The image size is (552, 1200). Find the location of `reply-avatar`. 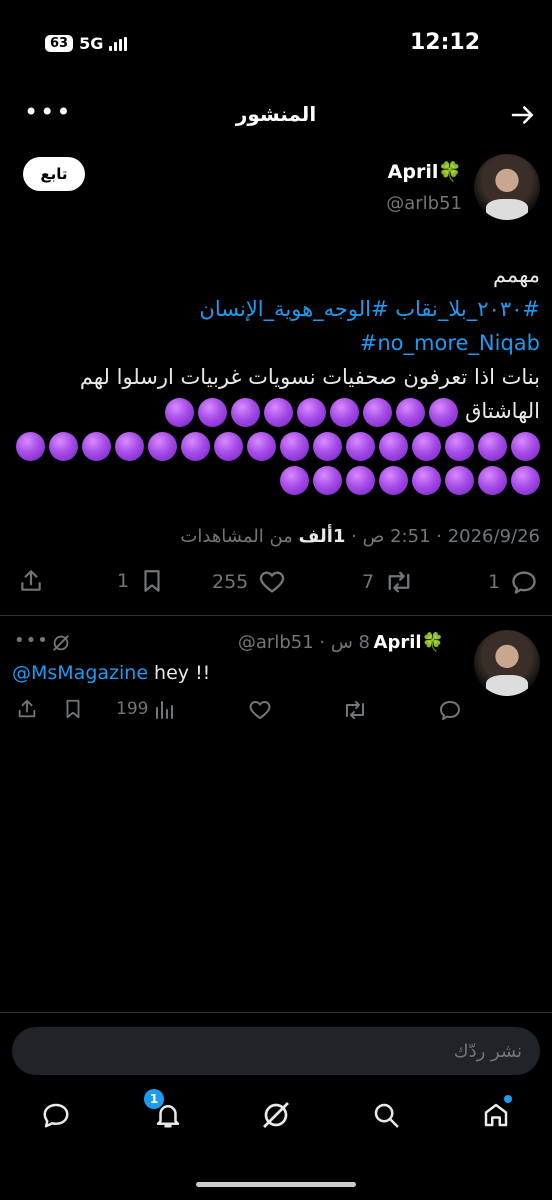

reply-avatar is located at coordinates (507, 663).